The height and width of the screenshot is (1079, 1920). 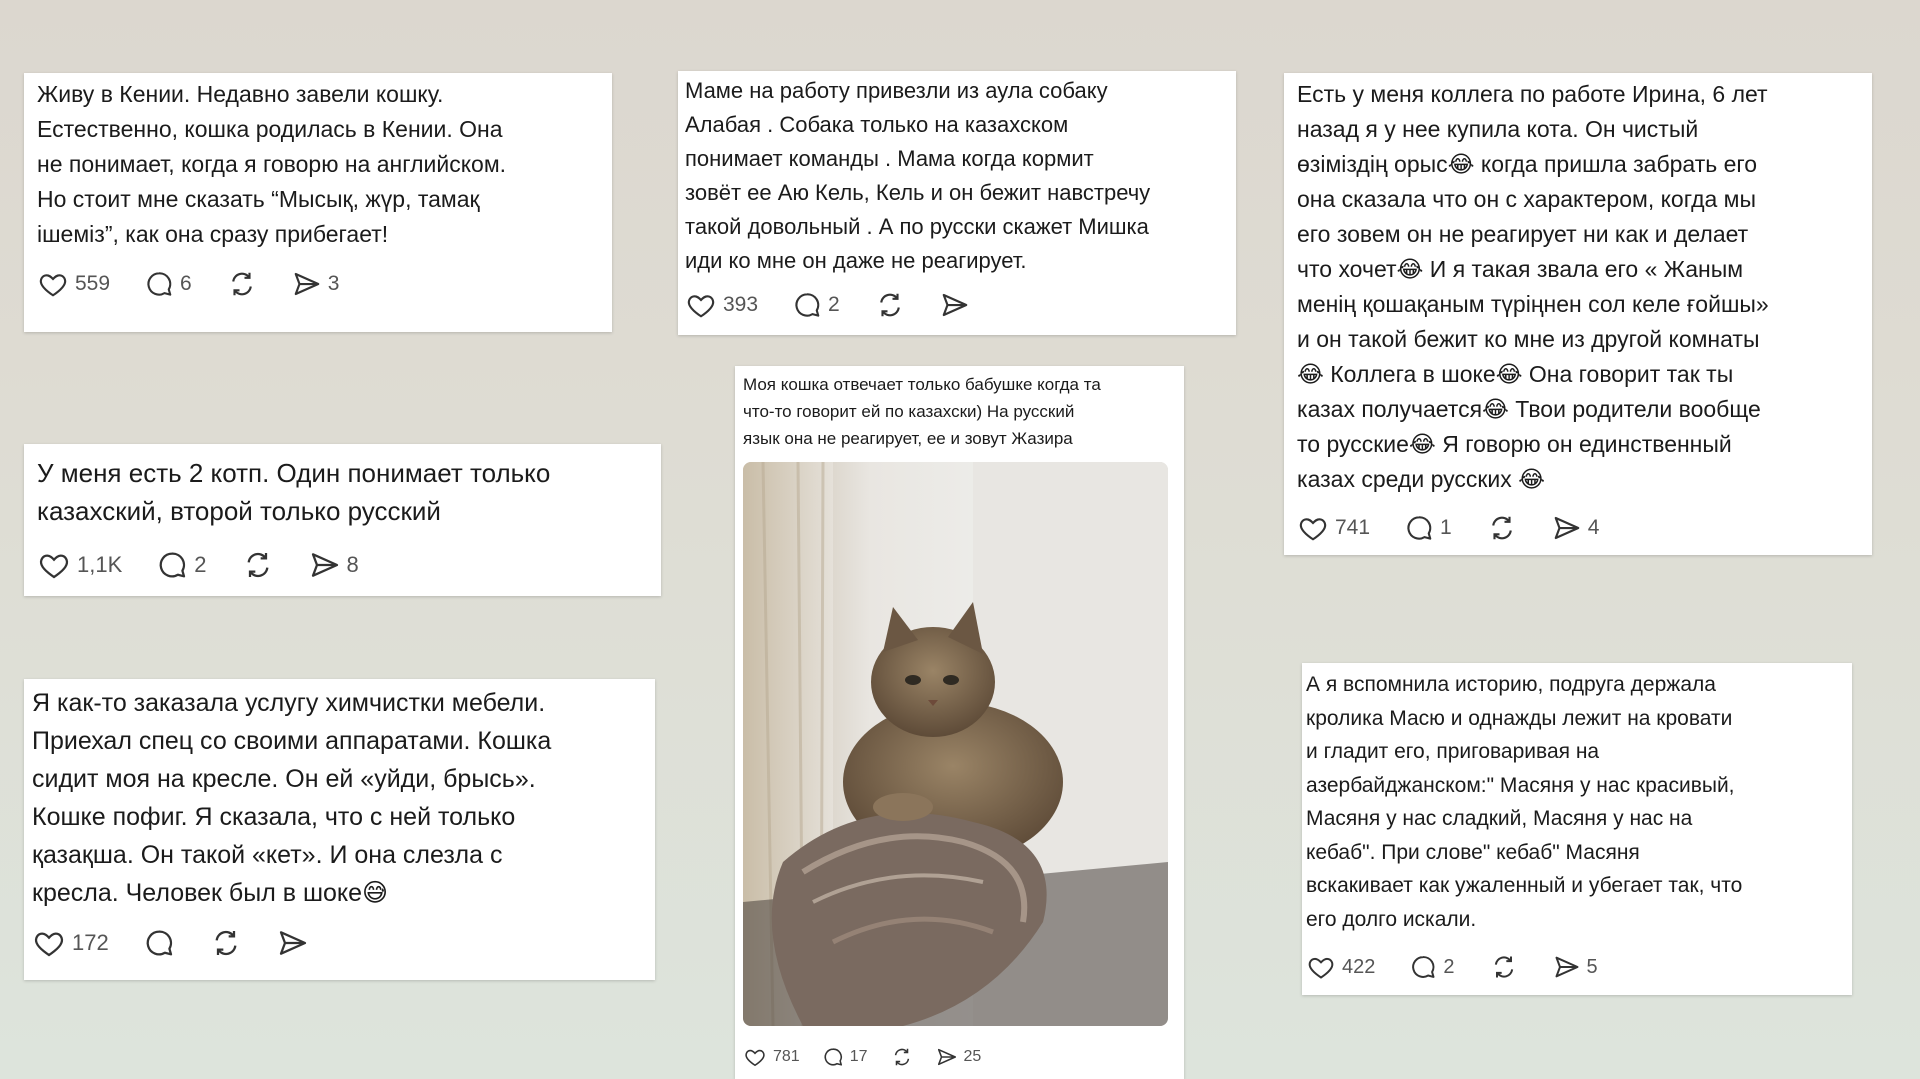 I want to click on comment-count: 6, so click(x=186, y=283).